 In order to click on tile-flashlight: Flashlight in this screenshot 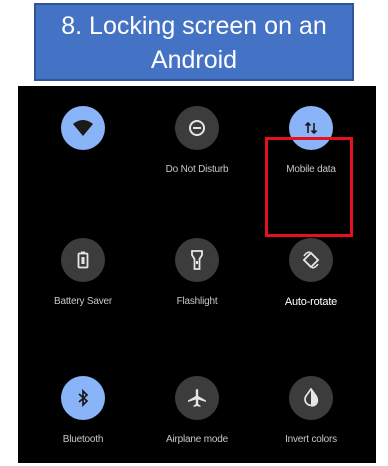, I will do `click(197, 273)`.